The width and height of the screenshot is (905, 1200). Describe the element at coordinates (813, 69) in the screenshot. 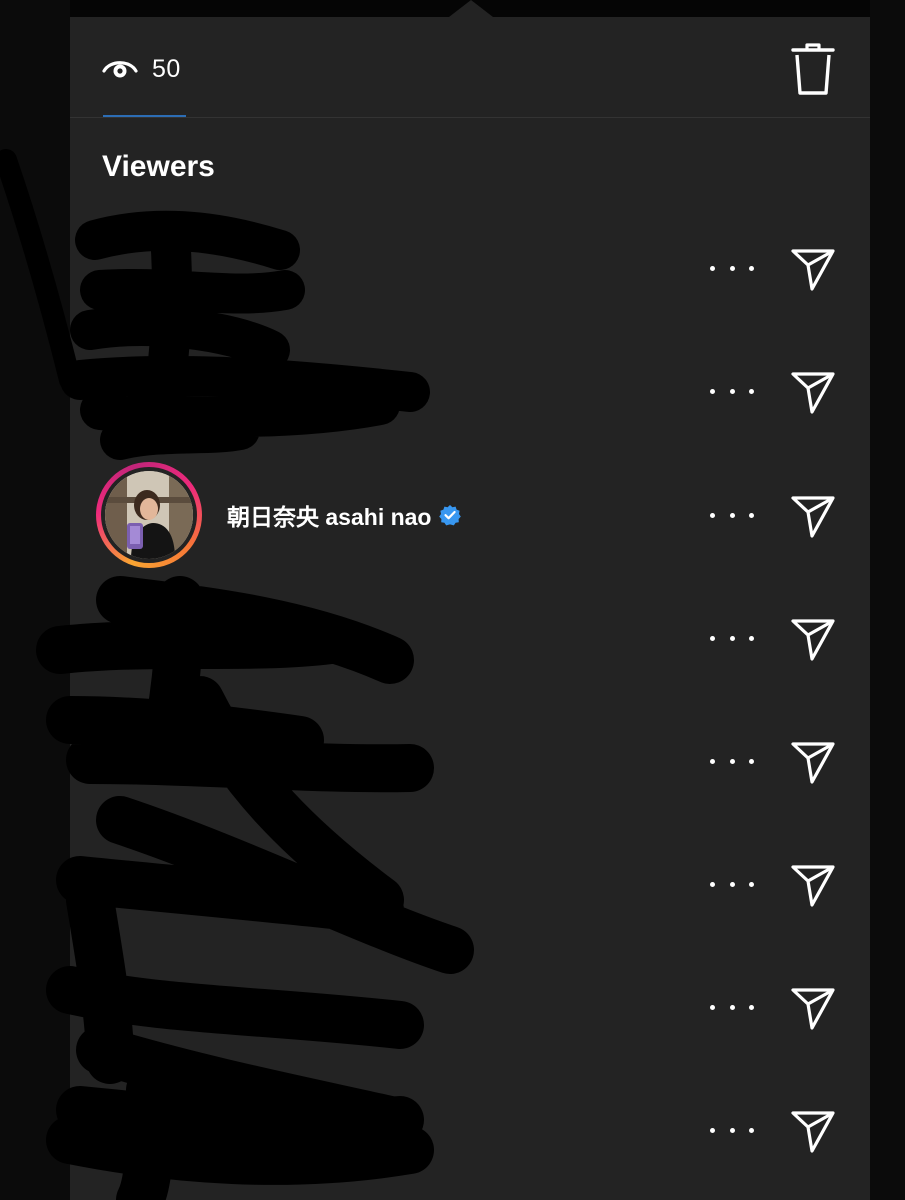

I see `trash-icon` at that location.